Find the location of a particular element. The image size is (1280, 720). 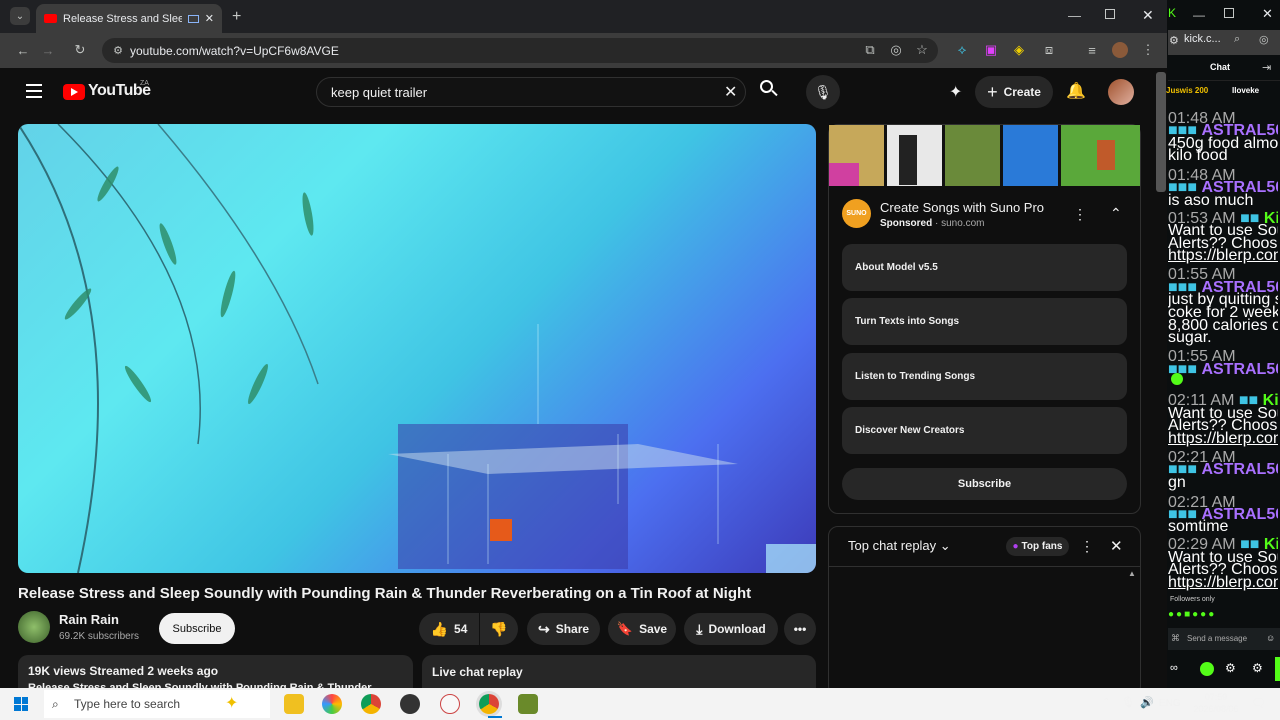

language-indicator: ENG is located at coordinates (1170, 703).